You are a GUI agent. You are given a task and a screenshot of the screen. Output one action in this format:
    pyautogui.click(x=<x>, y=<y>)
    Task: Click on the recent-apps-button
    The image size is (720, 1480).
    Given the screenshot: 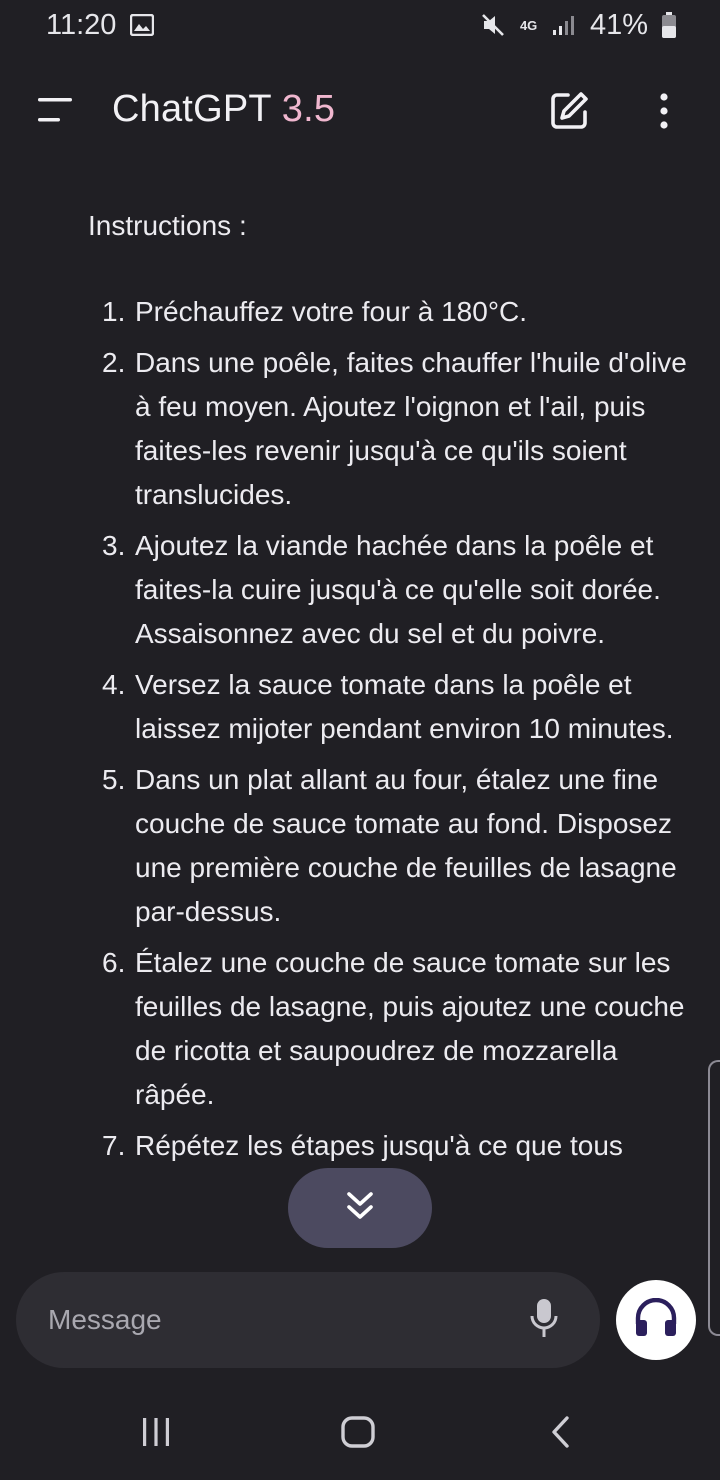 What is the action you would take?
    pyautogui.click(x=156, y=1434)
    